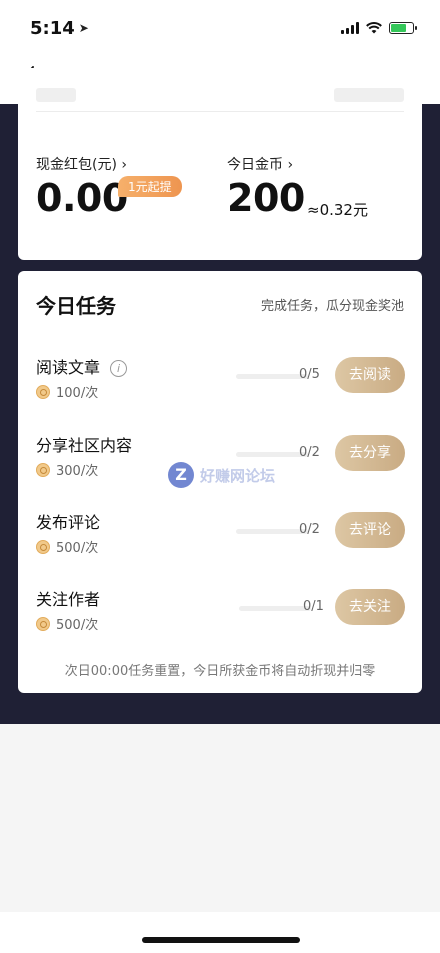  Describe the element at coordinates (255, 165) in the screenshot. I see `coins-label: 今日金币` at that location.